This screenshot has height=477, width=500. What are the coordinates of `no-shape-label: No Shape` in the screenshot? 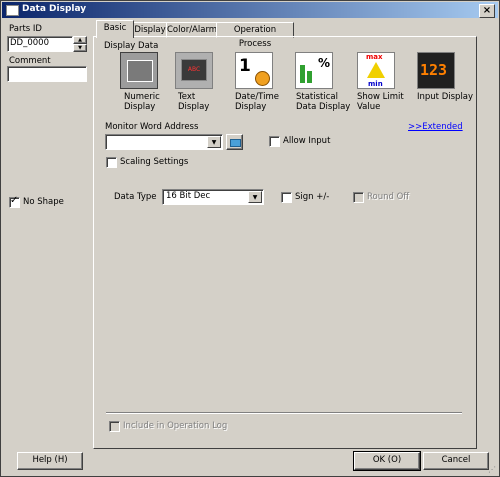 It's located at (43, 202).